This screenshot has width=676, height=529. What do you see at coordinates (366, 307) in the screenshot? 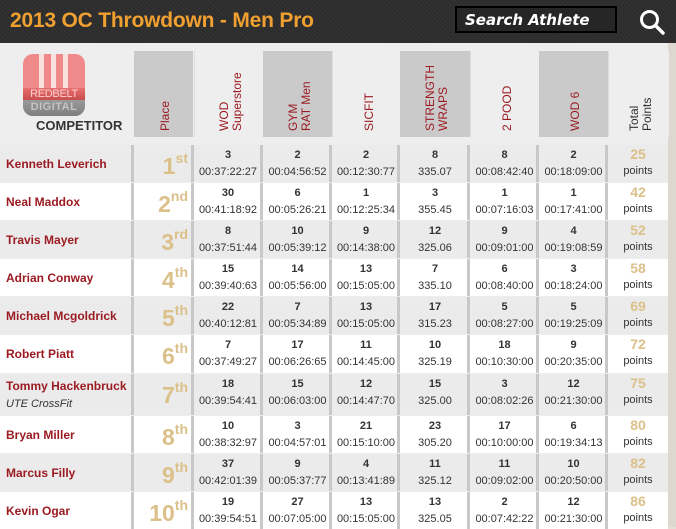
I see `event-rank: 13` at bounding box center [366, 307].